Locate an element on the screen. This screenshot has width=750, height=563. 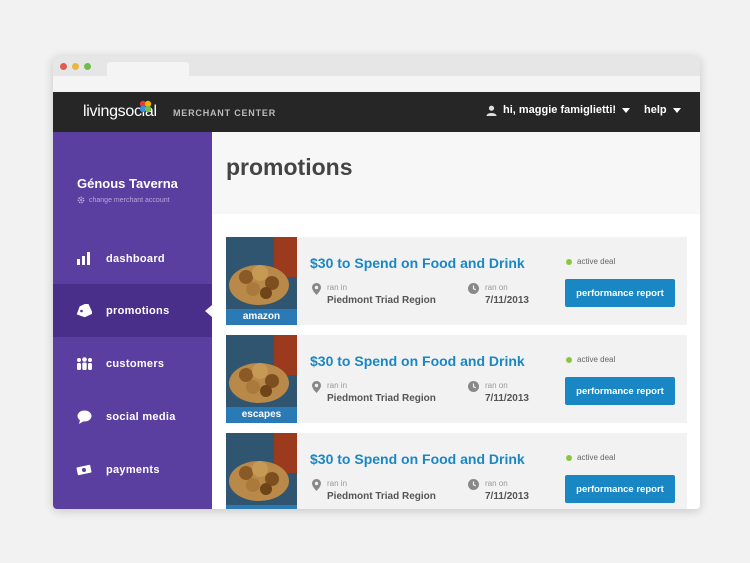
user-greeting: hi, maggie famiglietti! is located at coordinates (560, 110).